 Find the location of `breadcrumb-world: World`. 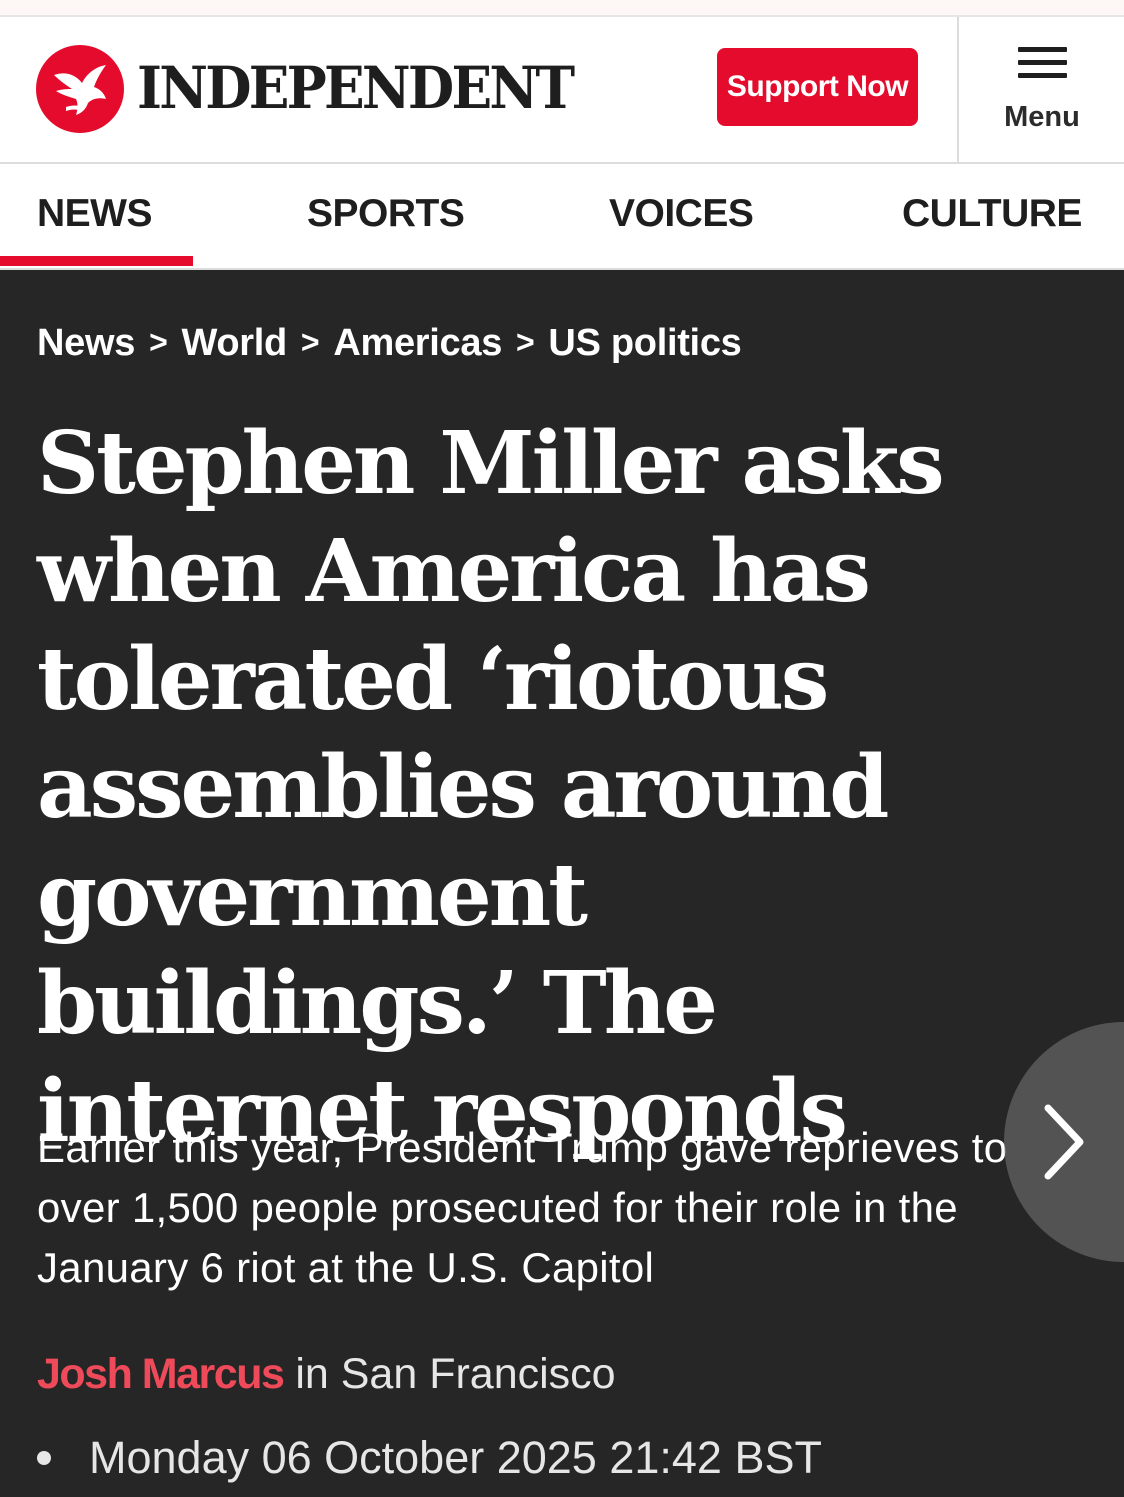

breadcrumb-world: World is located at coordinates (234, 343).